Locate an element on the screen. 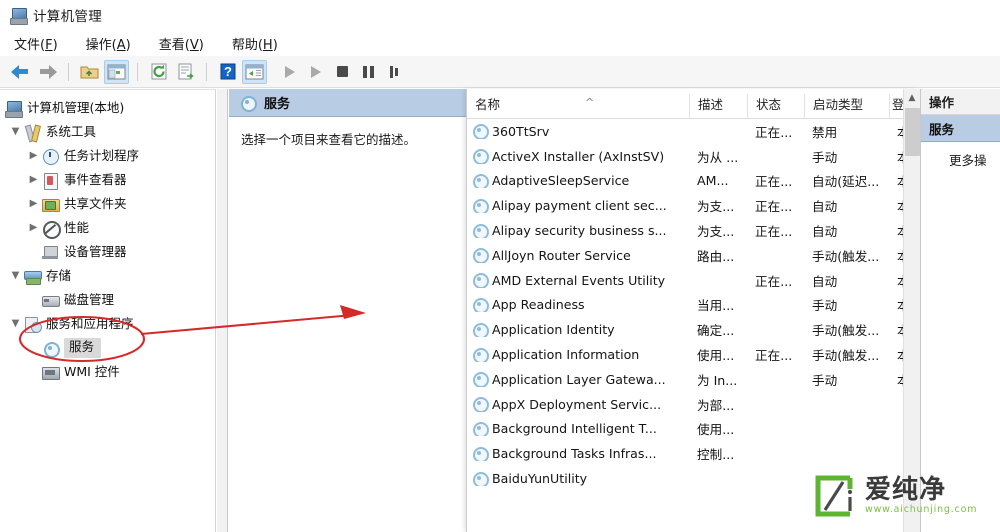  tree-item-label: 磁盘管理 is located at coordinates (89, 299).